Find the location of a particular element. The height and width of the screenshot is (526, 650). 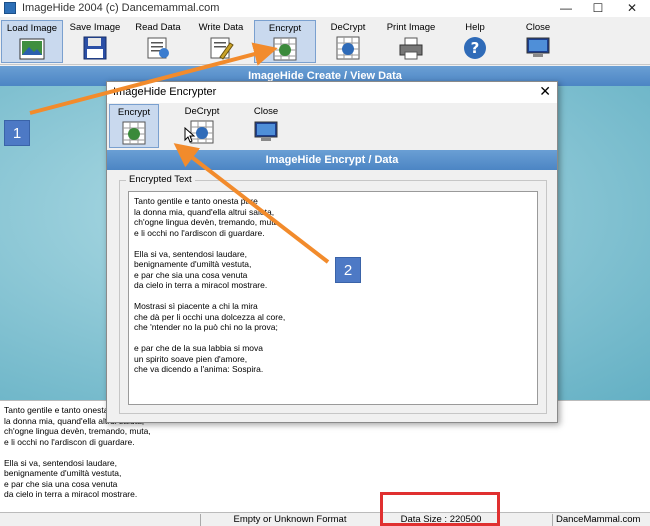

encrypted-text-label: Encrypted Text is located at coordinates (160, 179).